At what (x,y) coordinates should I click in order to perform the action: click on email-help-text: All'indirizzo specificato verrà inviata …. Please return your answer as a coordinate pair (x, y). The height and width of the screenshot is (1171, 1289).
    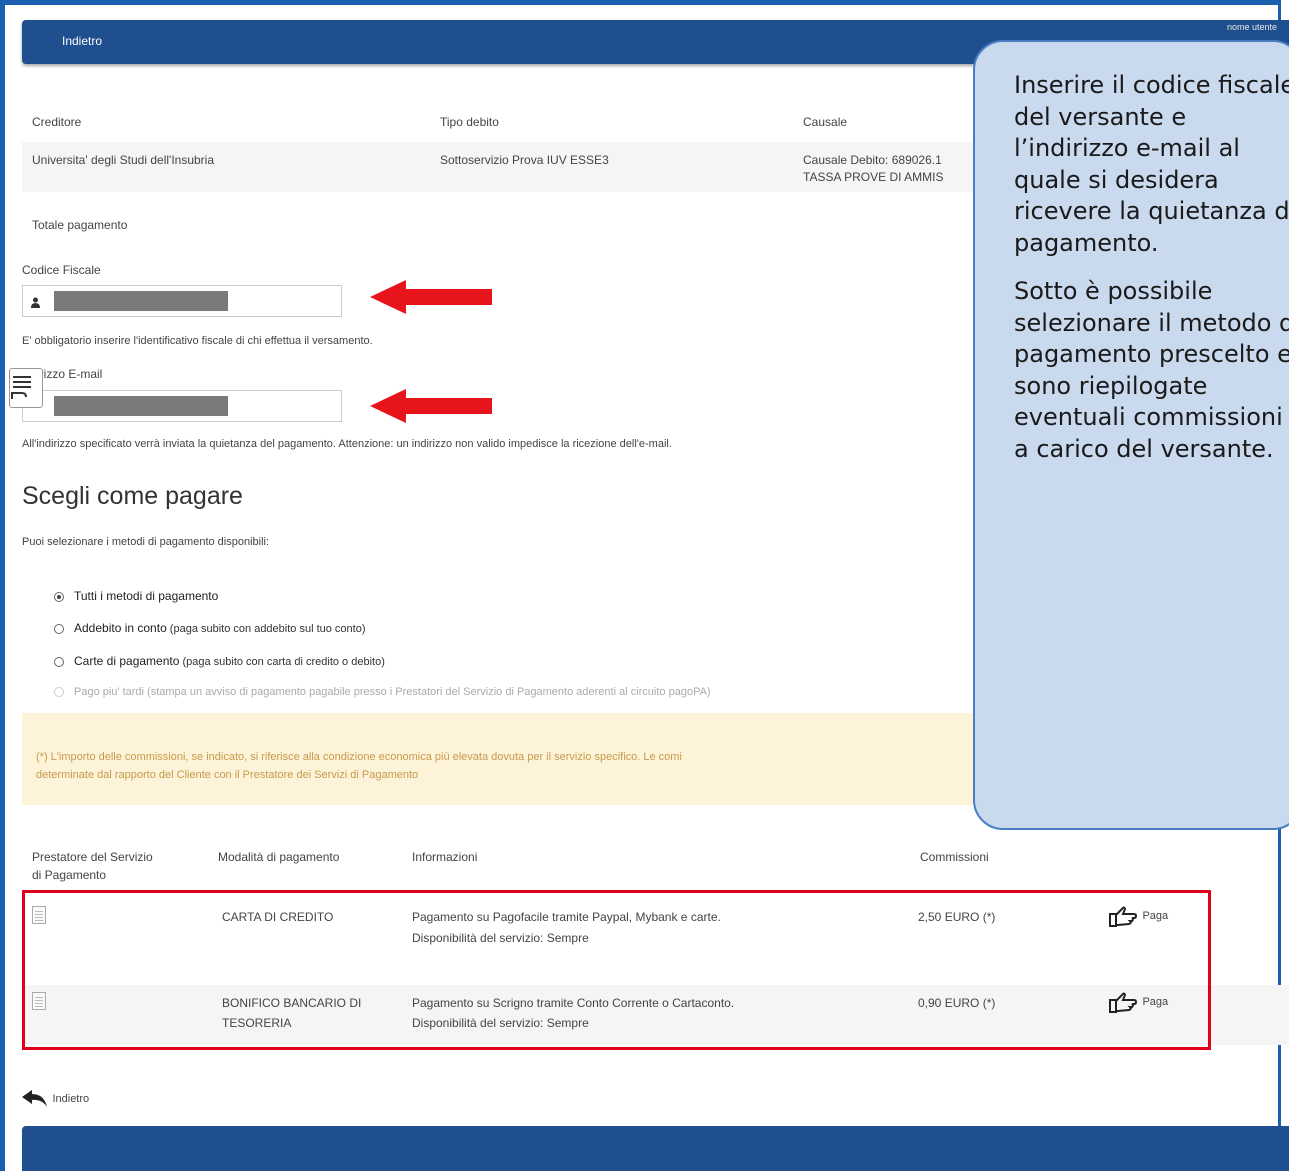
    Looking at the image, I should click on (347, 444).